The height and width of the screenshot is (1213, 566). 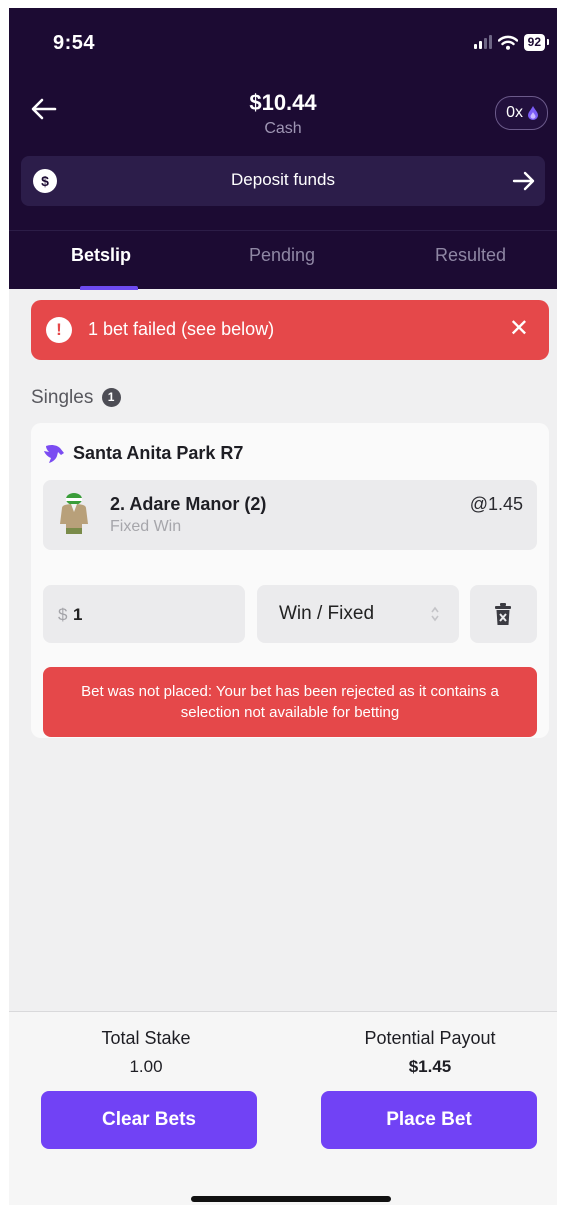 What do you see at coordinates (519, 329) in the screenshot?
I see `close-icon: ✕` at bounding box center [519, 329].